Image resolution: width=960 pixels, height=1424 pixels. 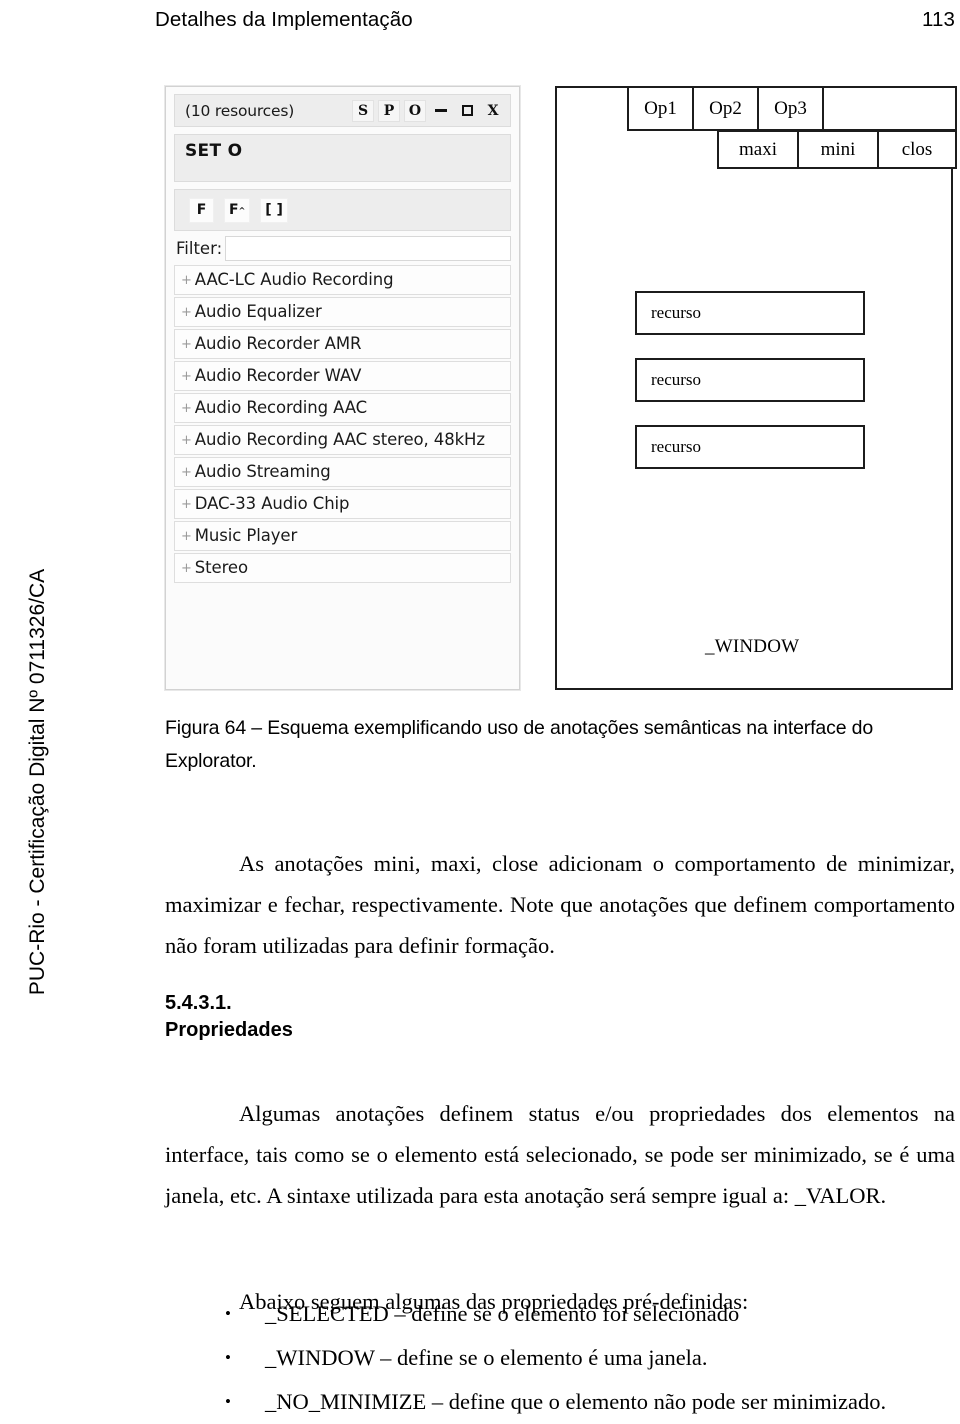 I want to click on maximize-icon, so click(x=467, y=110).